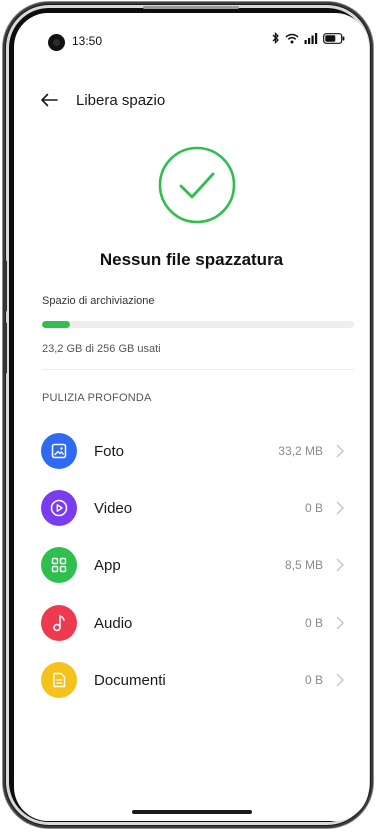 This screenshot has height=832, width=377. Describe the element at coordinates (130, 680) in the screenshot. I see `list-item-label: Documenti` at that location.